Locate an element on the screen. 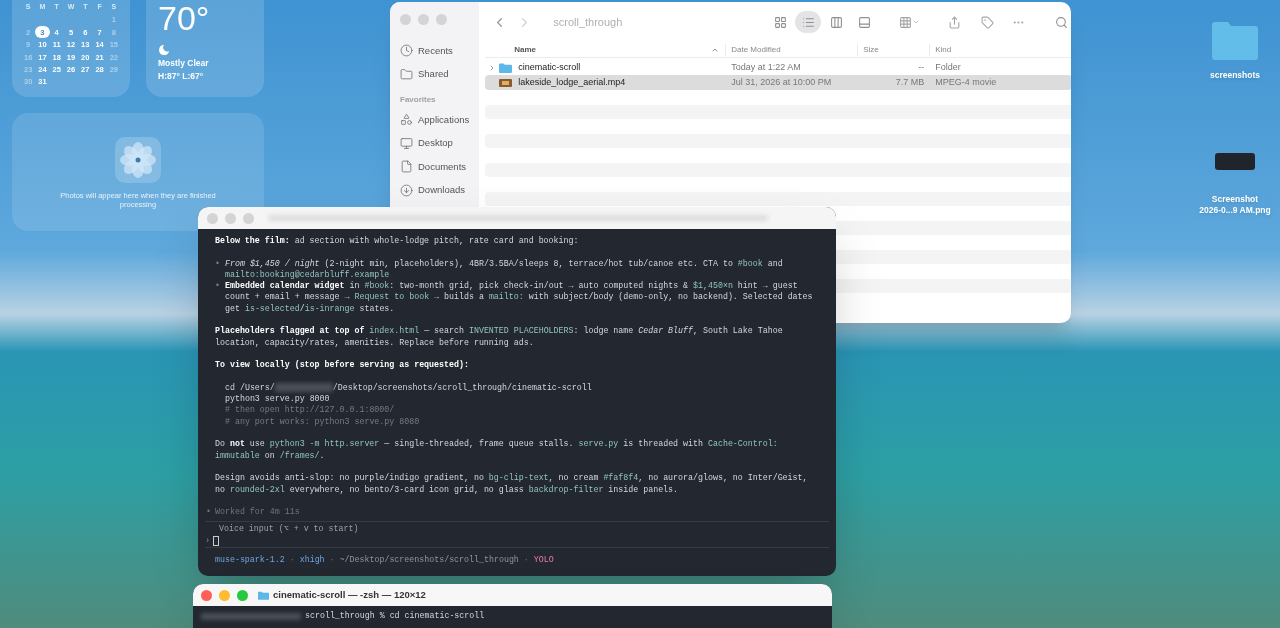  message-text: Below the film: ad section with whole-lodge pitch, rate card and booking: is located at coordinates (397, 241).